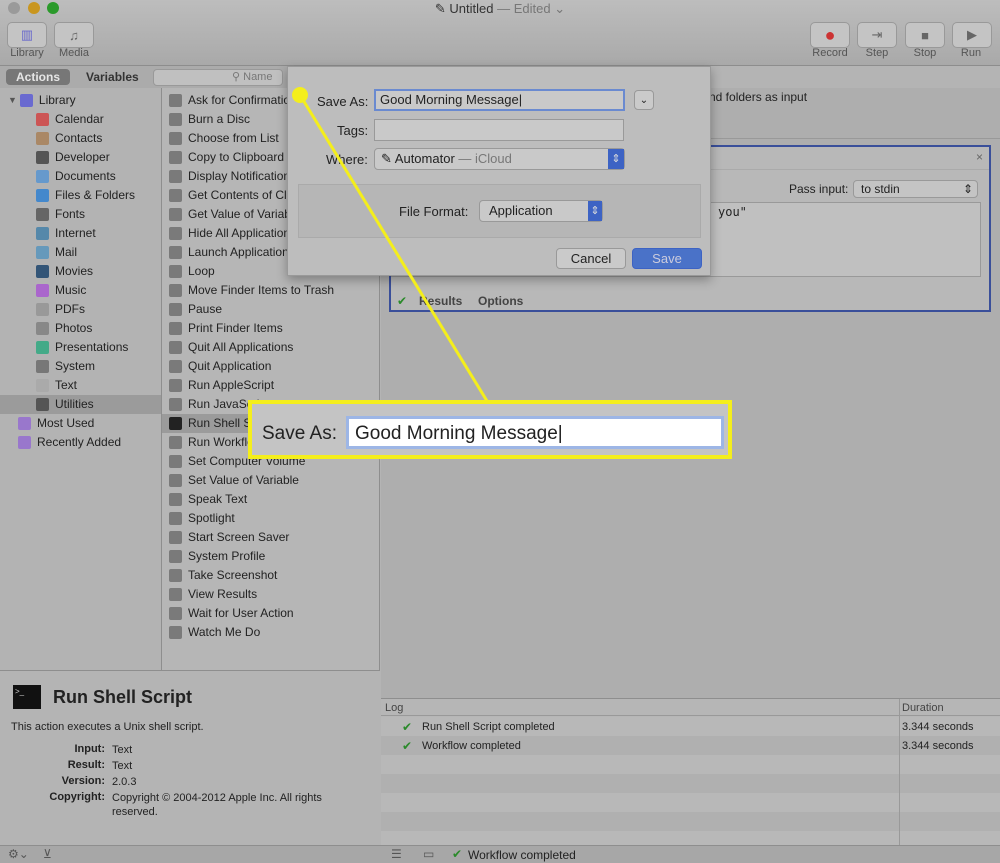 This screenshot has height=863, width=1000. I want to click on callout-line, so click(393, 248).